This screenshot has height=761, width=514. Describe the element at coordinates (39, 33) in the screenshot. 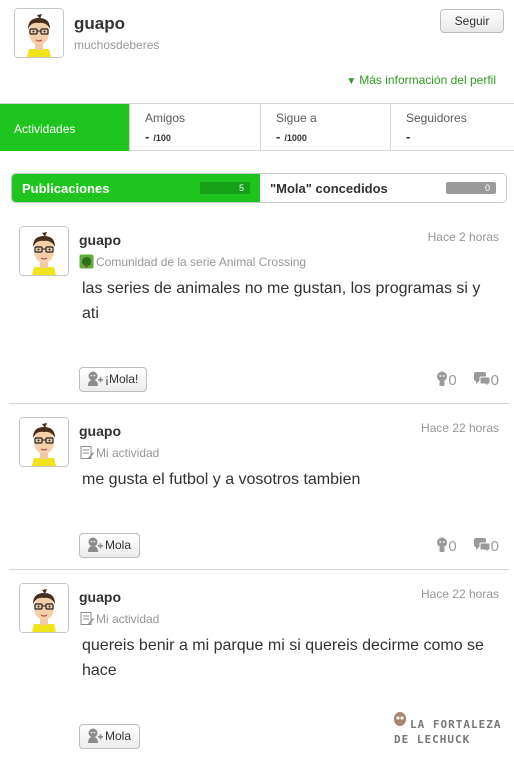

I see `profile-avatar` at that location.